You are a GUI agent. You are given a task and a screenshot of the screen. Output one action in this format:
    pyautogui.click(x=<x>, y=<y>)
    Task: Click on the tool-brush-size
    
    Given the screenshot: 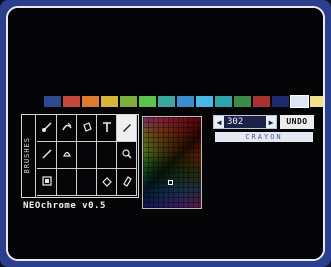 What is the action you would take?
    pyautogui.click(x=47, y=128)
    